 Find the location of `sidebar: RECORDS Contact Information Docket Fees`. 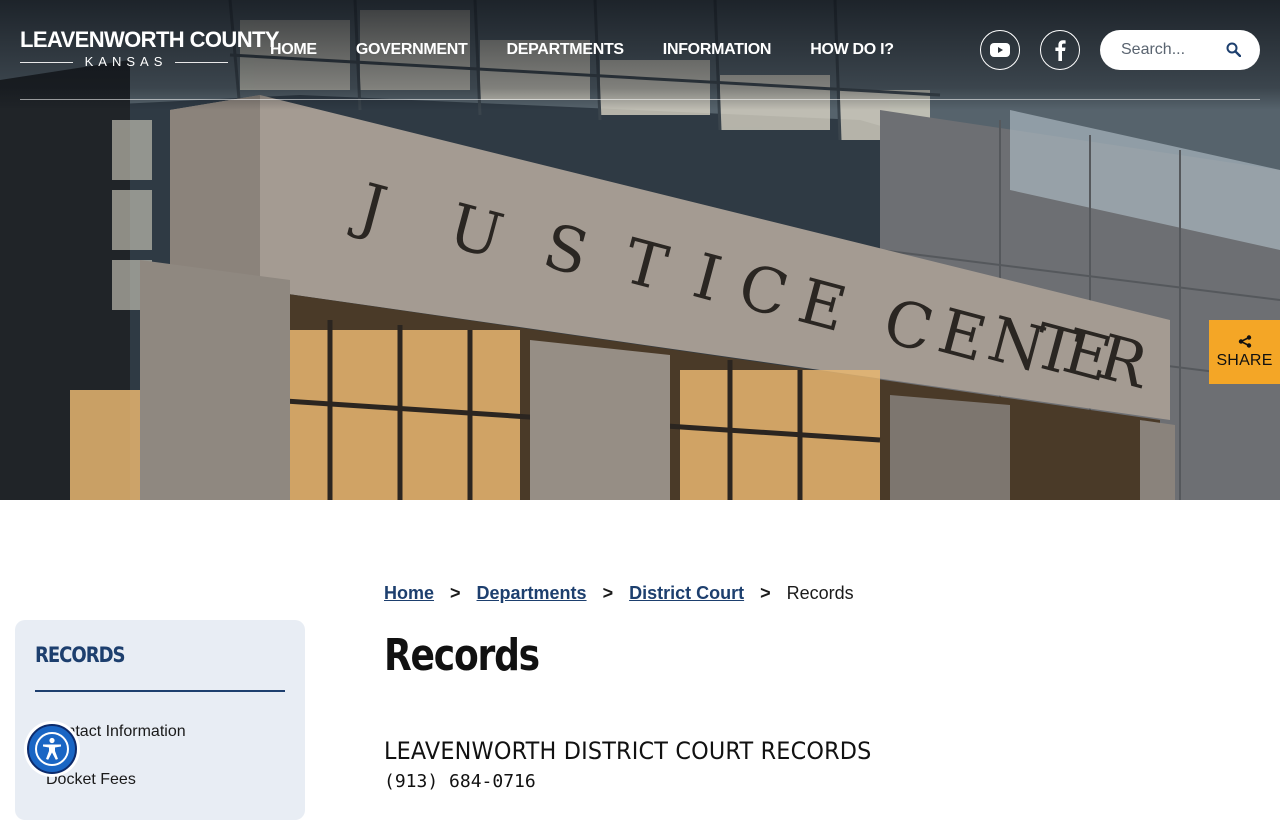

sidebar: RECORDS Contact Information Docket Fees is located at coordinates (160, 720).